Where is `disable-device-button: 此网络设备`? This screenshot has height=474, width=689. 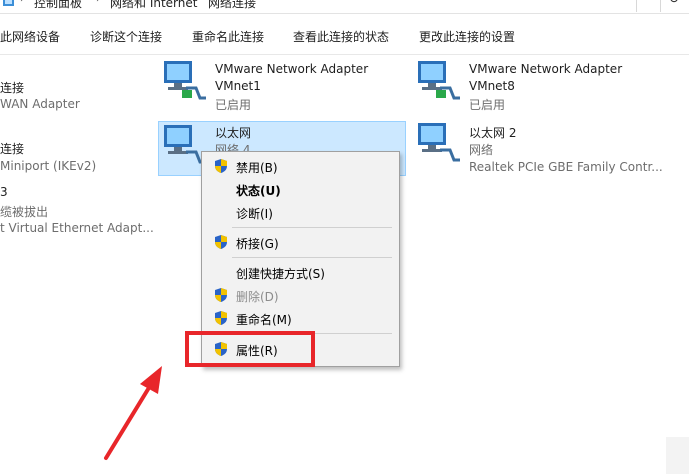 disable-device-button: 此网络设备 is located at coordinates (30, 36).